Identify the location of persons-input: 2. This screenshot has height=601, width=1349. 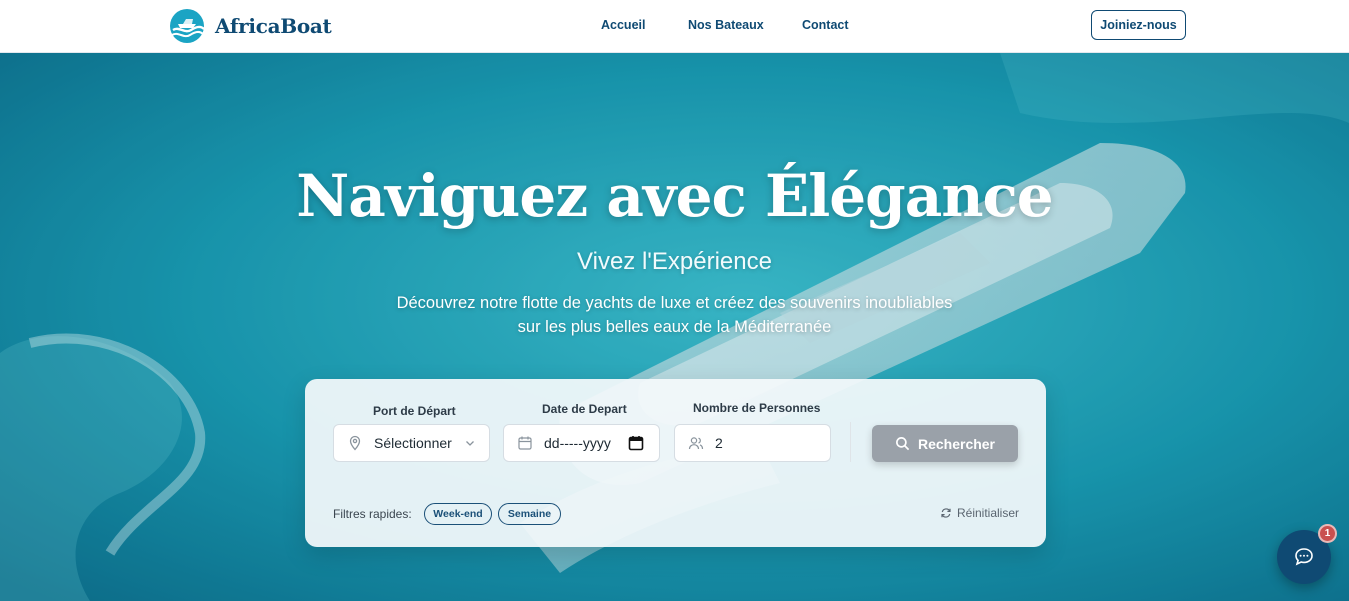
(752, 443).